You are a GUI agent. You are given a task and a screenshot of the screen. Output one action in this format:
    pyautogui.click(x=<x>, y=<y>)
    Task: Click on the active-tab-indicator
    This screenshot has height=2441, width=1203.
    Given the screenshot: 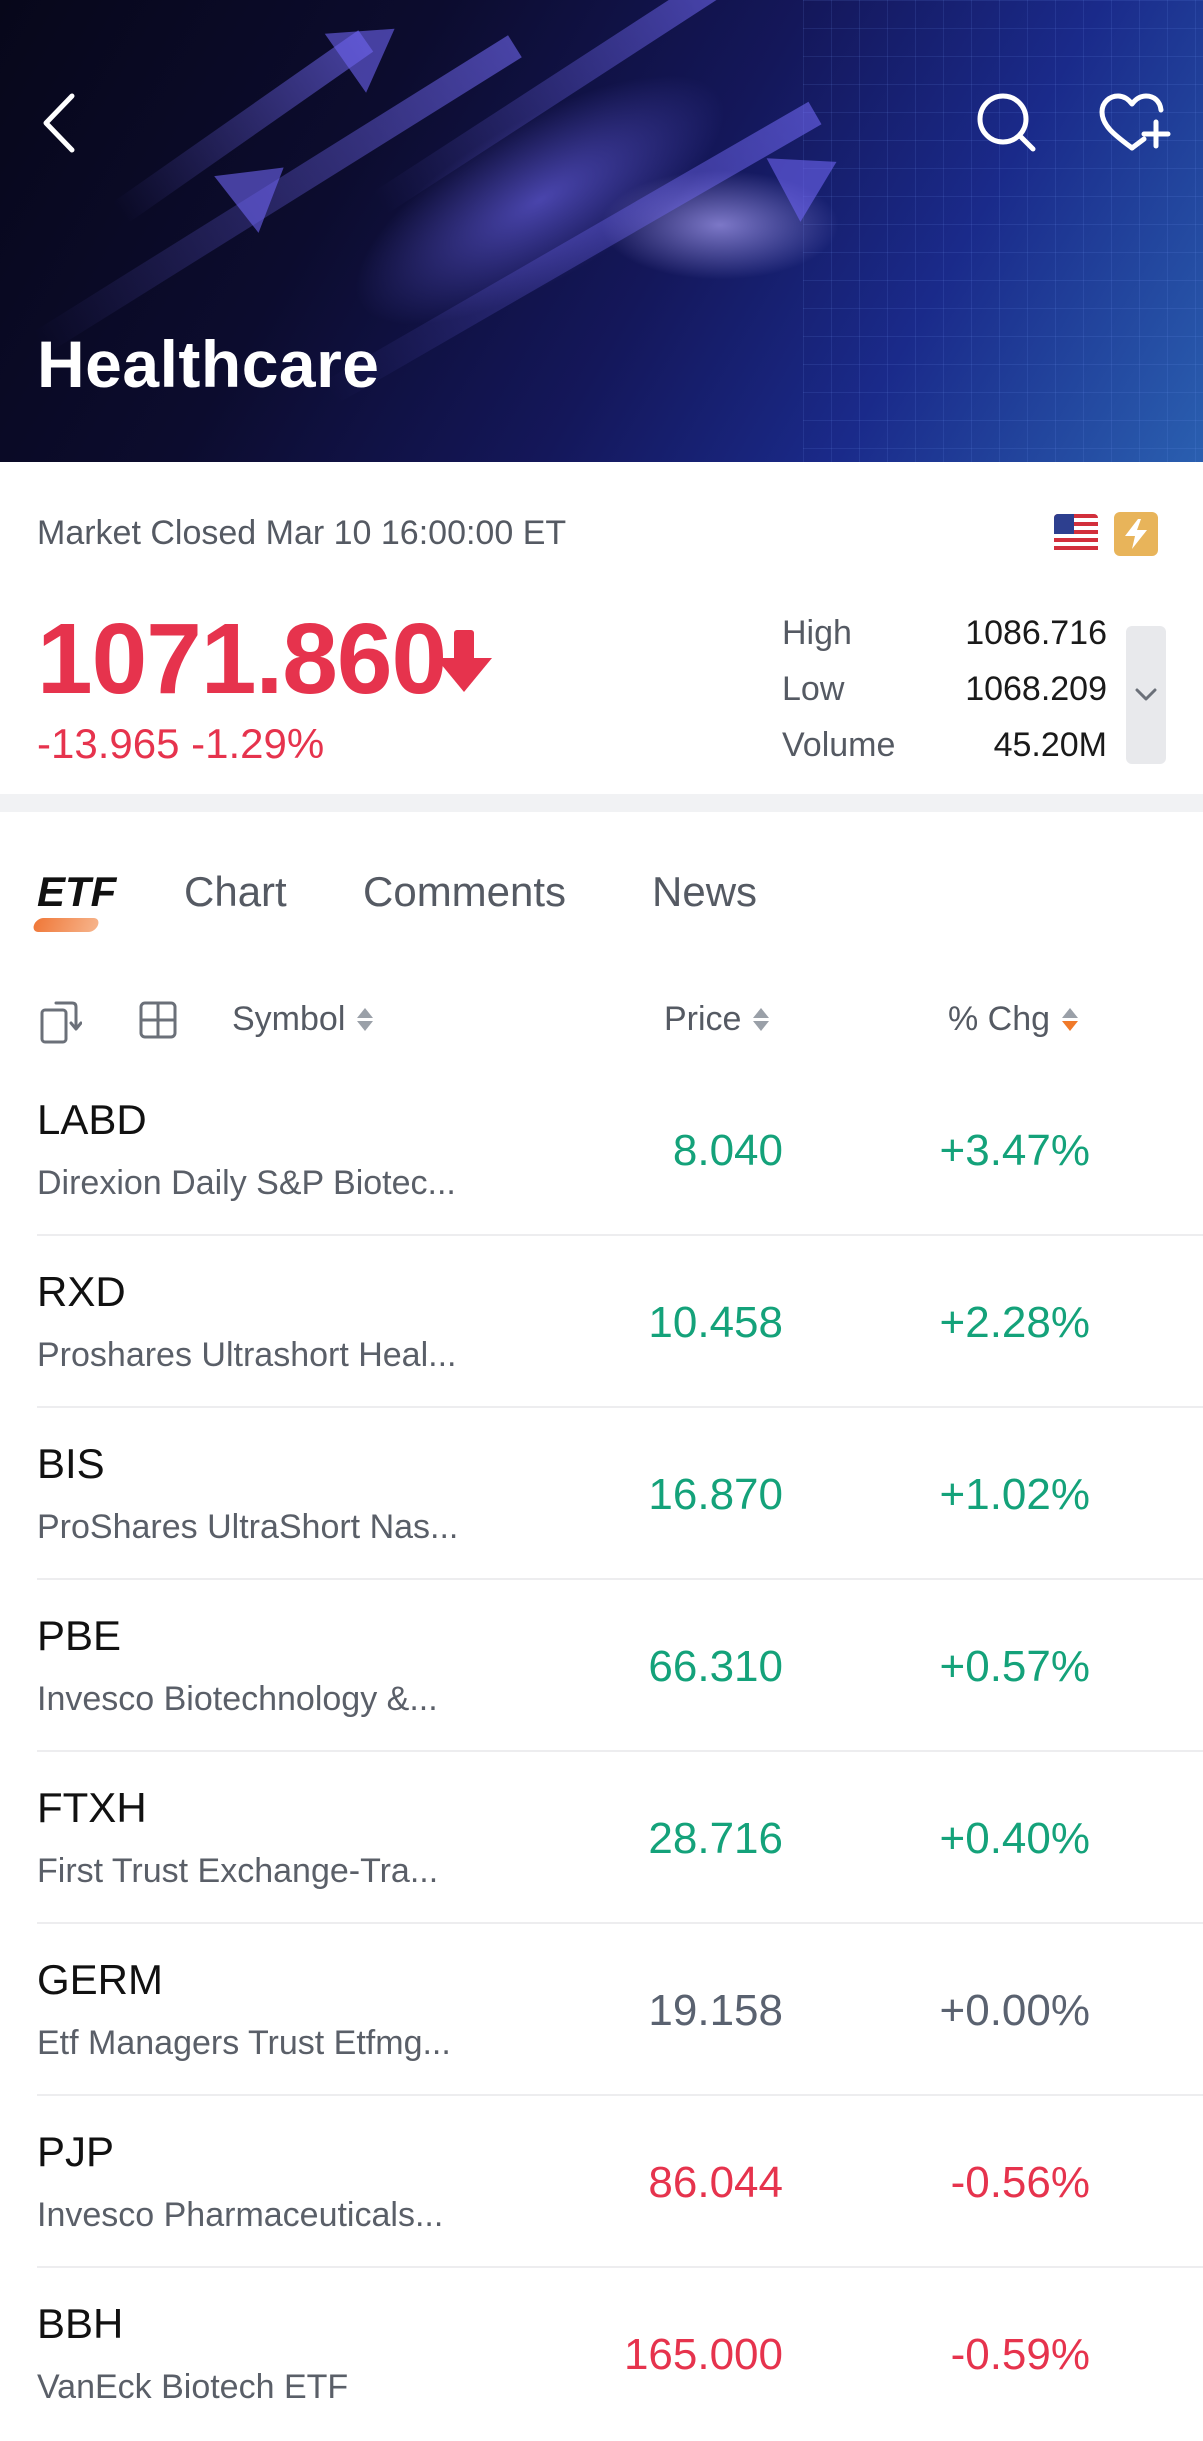 What is the action you would take?
    pyautogui.click(x=66, y=925)
    